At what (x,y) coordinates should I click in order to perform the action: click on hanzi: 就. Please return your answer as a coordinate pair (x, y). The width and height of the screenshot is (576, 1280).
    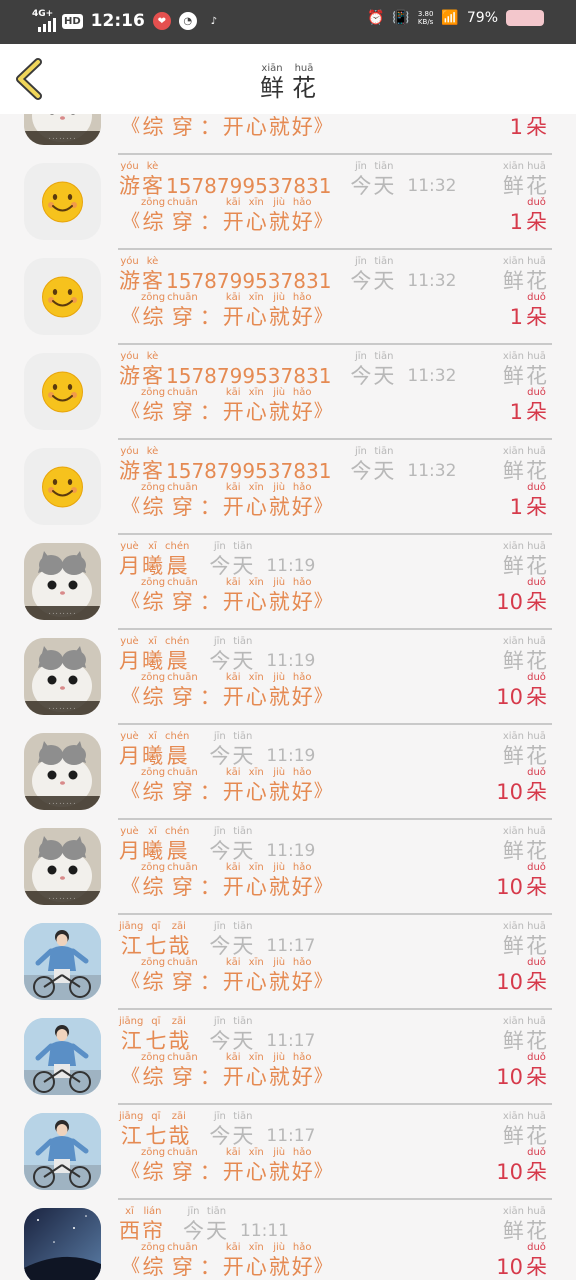
    Looking at the image, I should click on (279, 127).